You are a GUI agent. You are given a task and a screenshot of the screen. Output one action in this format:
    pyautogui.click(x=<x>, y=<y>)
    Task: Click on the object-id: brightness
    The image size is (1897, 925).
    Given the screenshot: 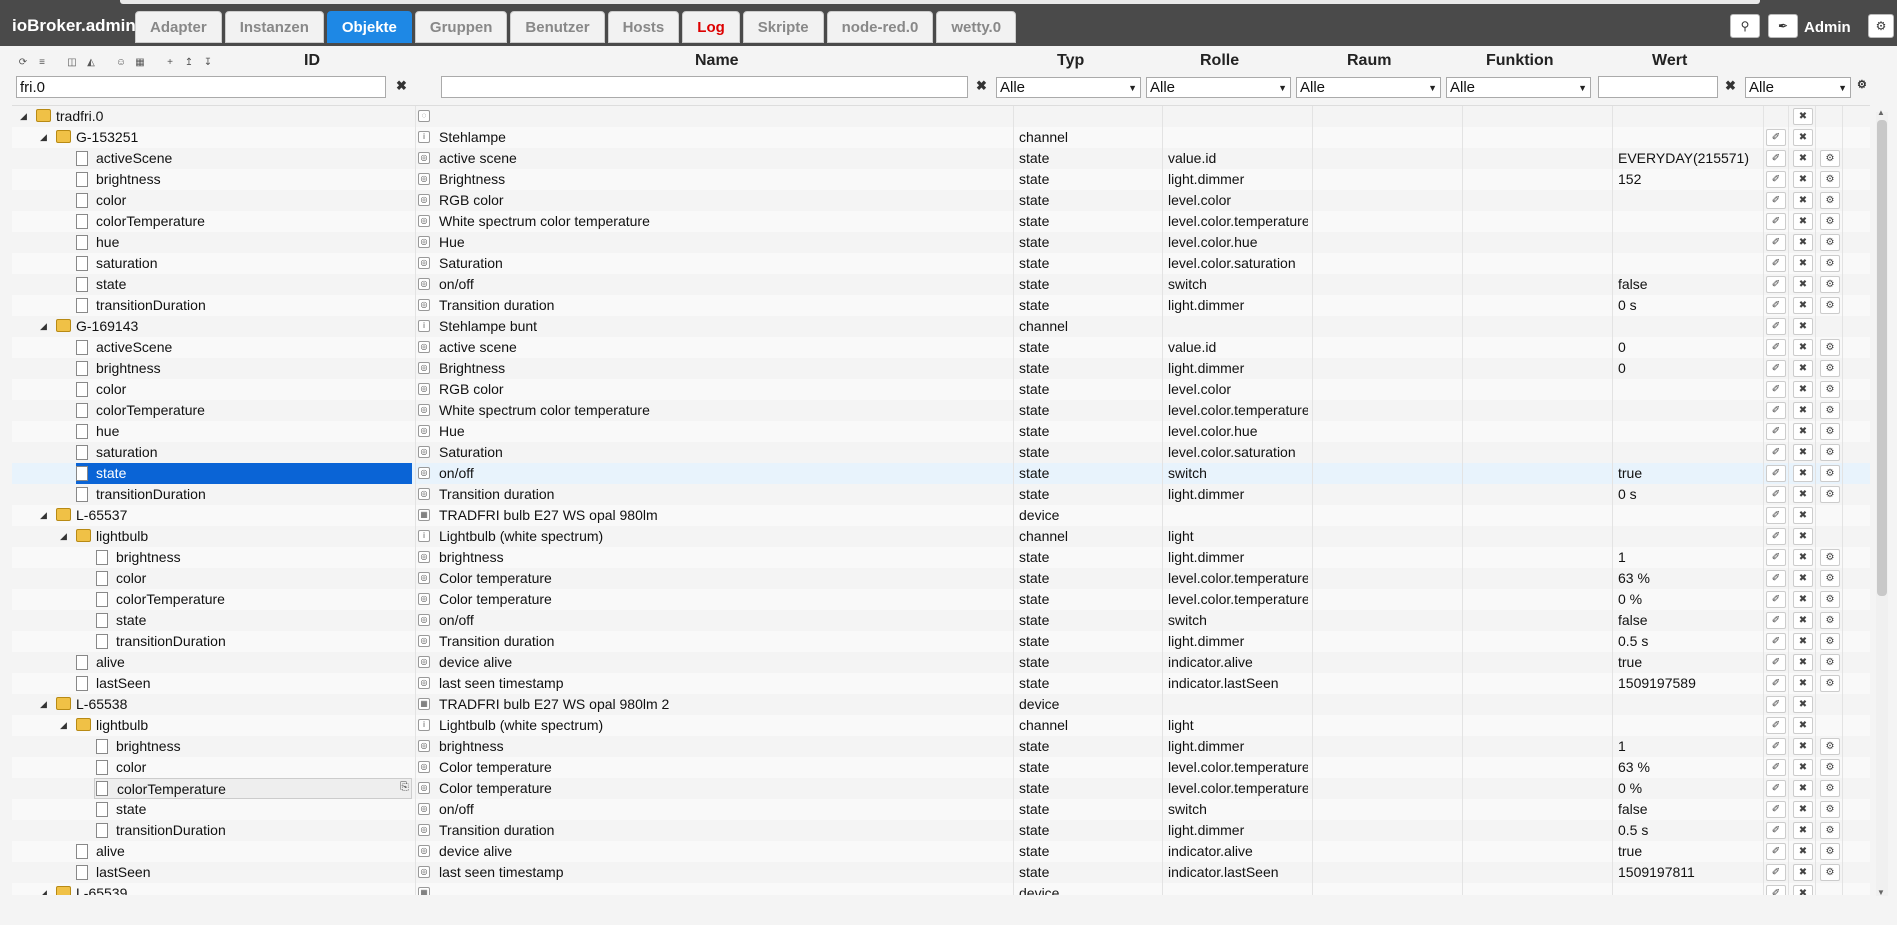 What is the action you would take?
    pyautogui.click(x=254, y=368)
    